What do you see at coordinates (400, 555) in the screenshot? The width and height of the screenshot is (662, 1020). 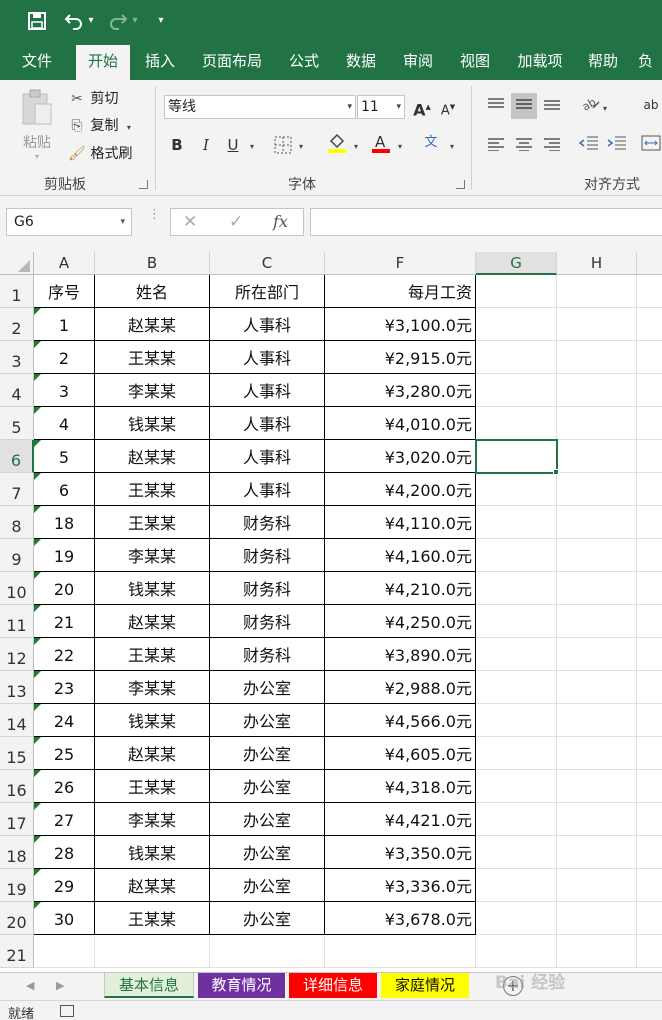 I see `table-cell: ¥4,160.0元` at bounding box center [400, 555].